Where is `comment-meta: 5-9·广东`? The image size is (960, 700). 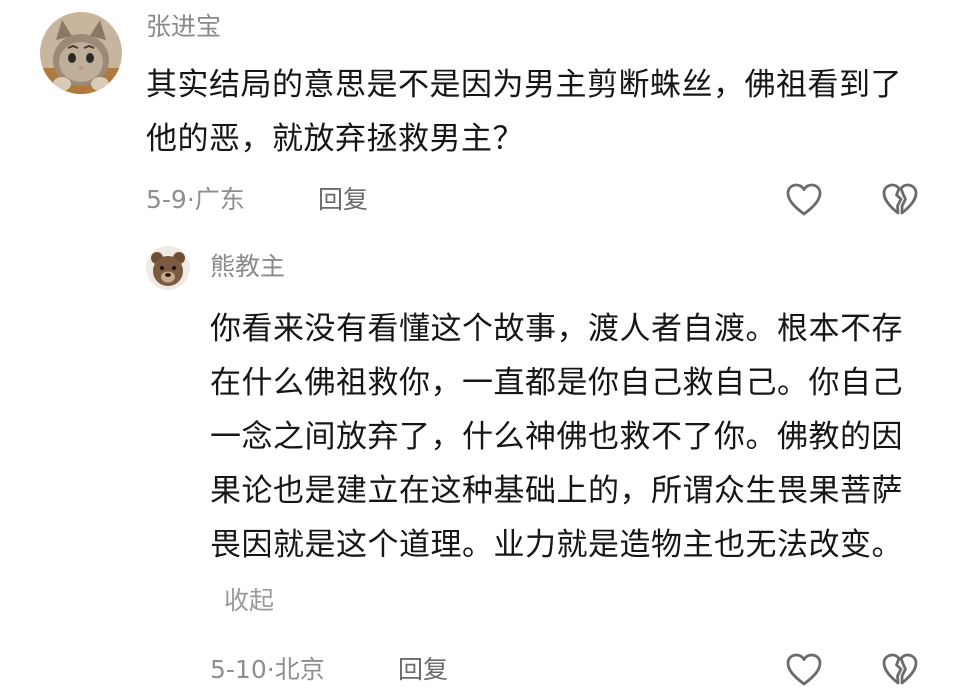 comment-meta: 5-9·广东 is located at coordinates (195, 200).